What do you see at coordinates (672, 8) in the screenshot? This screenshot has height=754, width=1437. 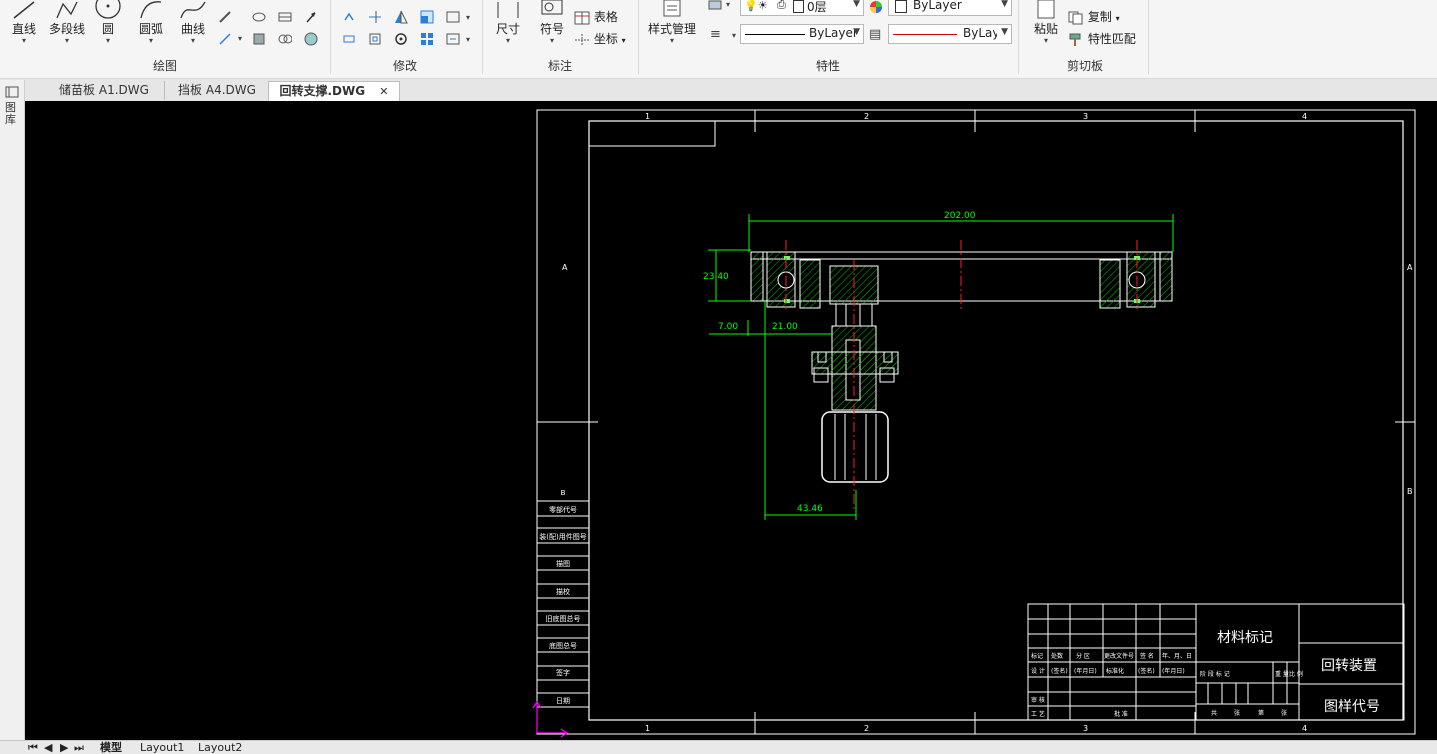 I see `style-manager-icon` at bounding box center [672, 8].